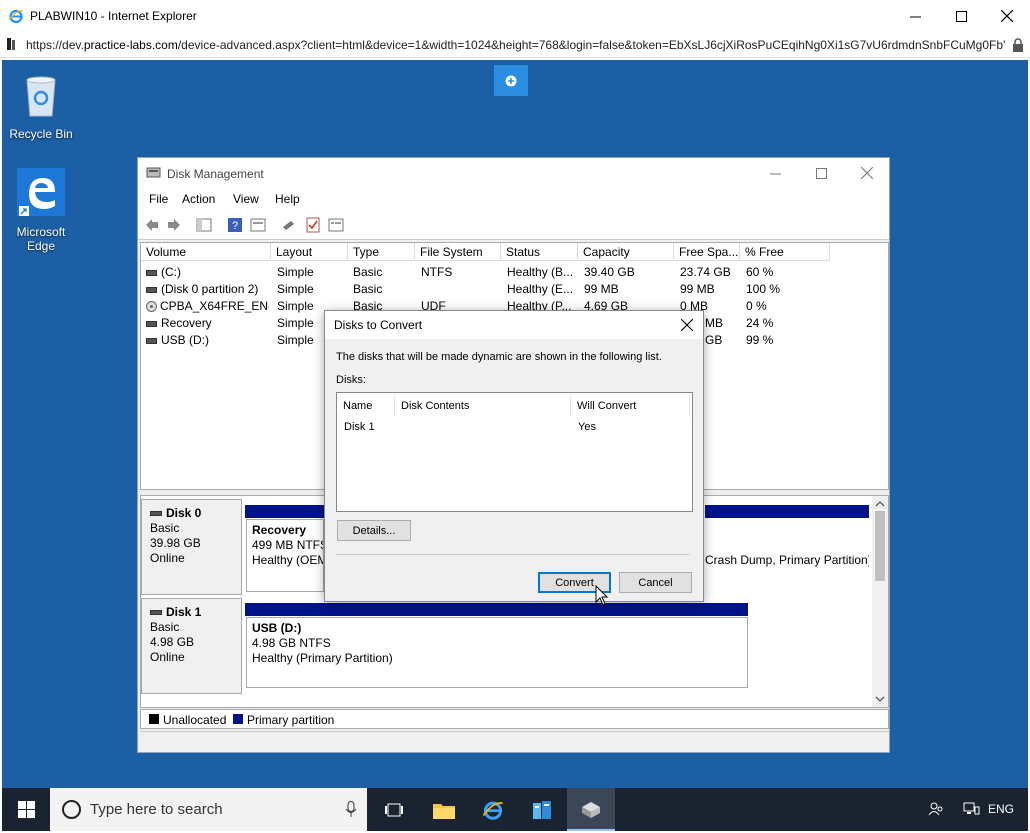  I want to click on scroll-down-icon, so click(880, 699).